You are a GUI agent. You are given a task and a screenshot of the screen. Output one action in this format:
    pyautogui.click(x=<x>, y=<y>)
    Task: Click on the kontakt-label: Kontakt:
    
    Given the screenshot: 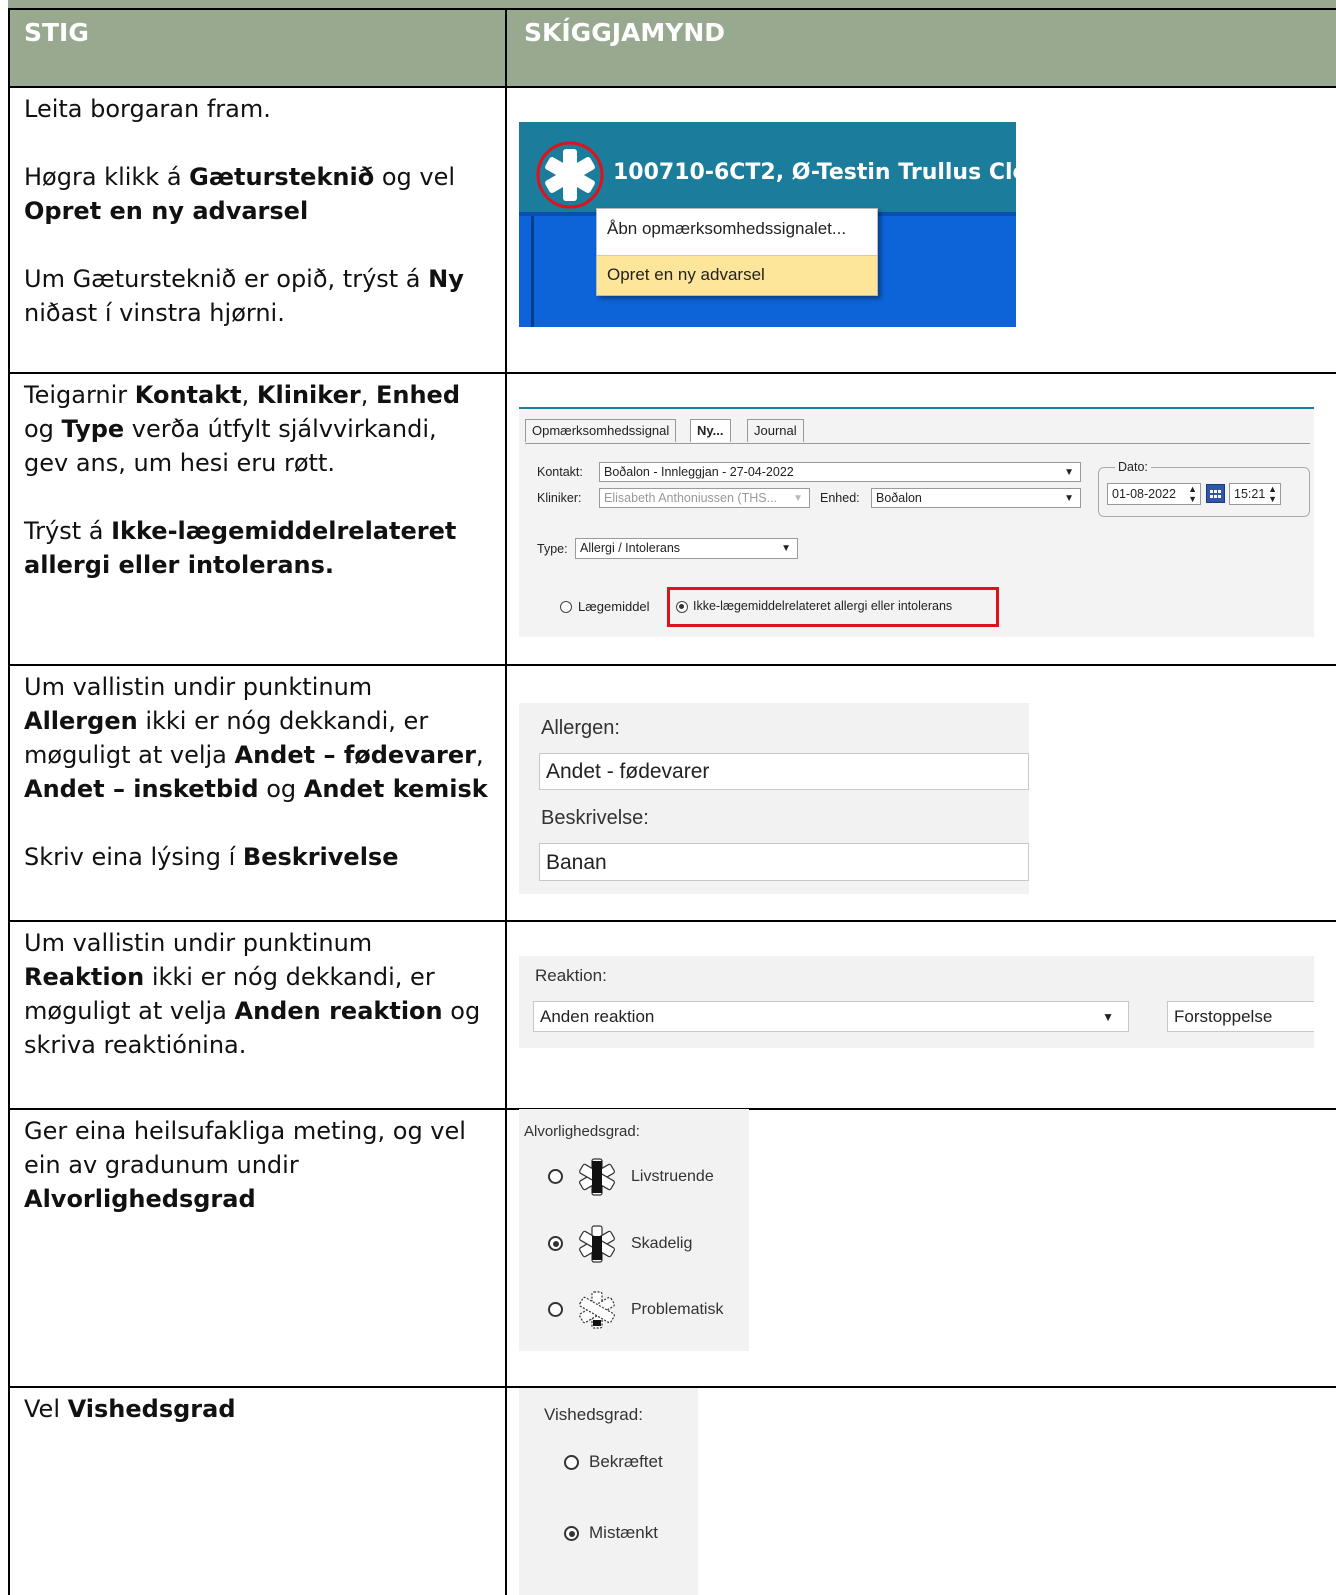 What is the action you would take?
    pyautogui.click(x=560, y=472)
    